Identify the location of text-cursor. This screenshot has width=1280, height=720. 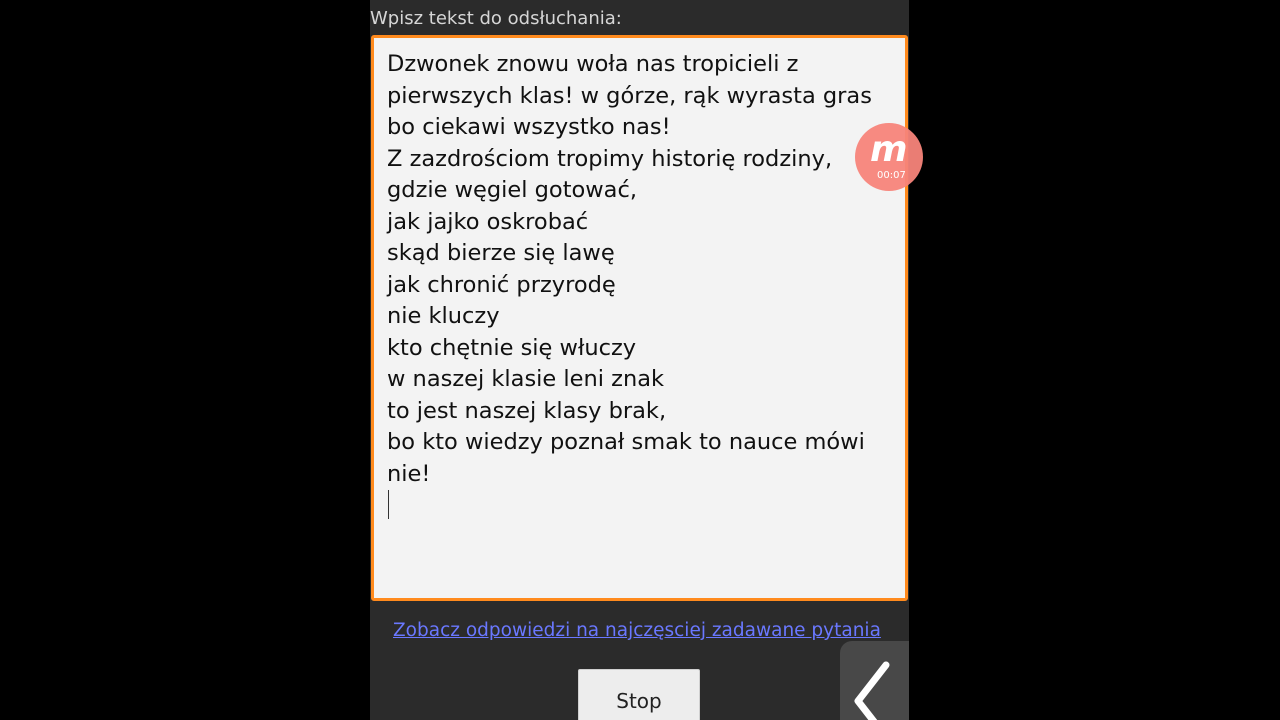
(388, 504).